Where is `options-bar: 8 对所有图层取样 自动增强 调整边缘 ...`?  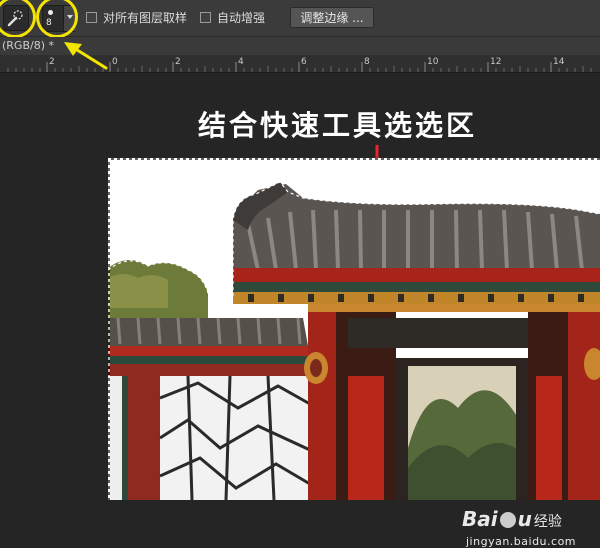 options-bar: 8 对所有图层取样 自动增强 调整边缘 ... is located at coordinates (300, 19).